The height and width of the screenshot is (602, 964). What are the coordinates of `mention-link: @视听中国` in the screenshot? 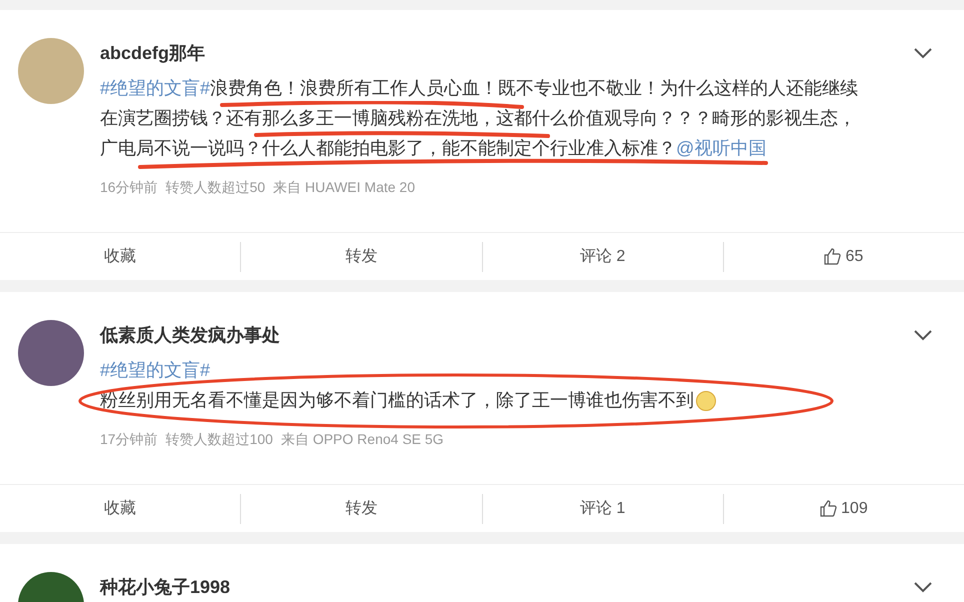 It's located at (721, 148).